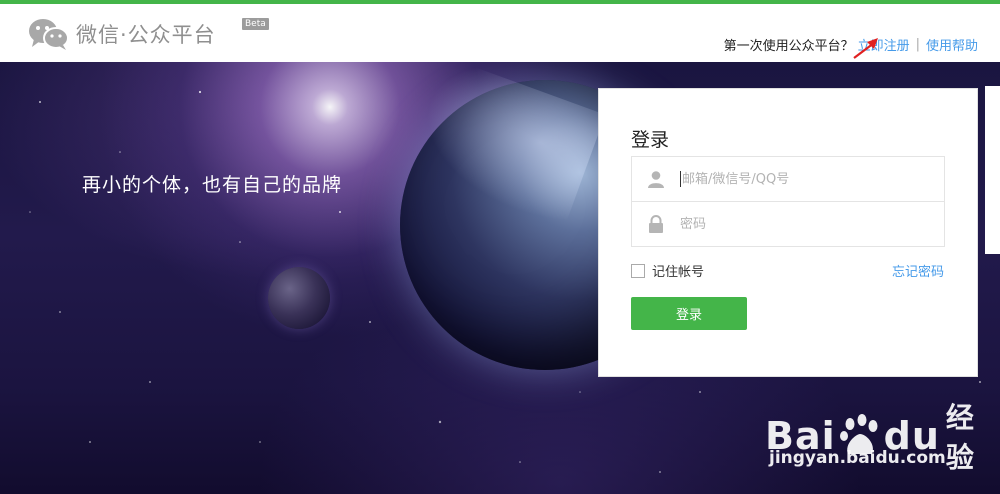 This screenshot has width=1000, height=494. Describe the element at coordinates (650, 140) in the screenshot. I see `login-title: 登录` at that location.